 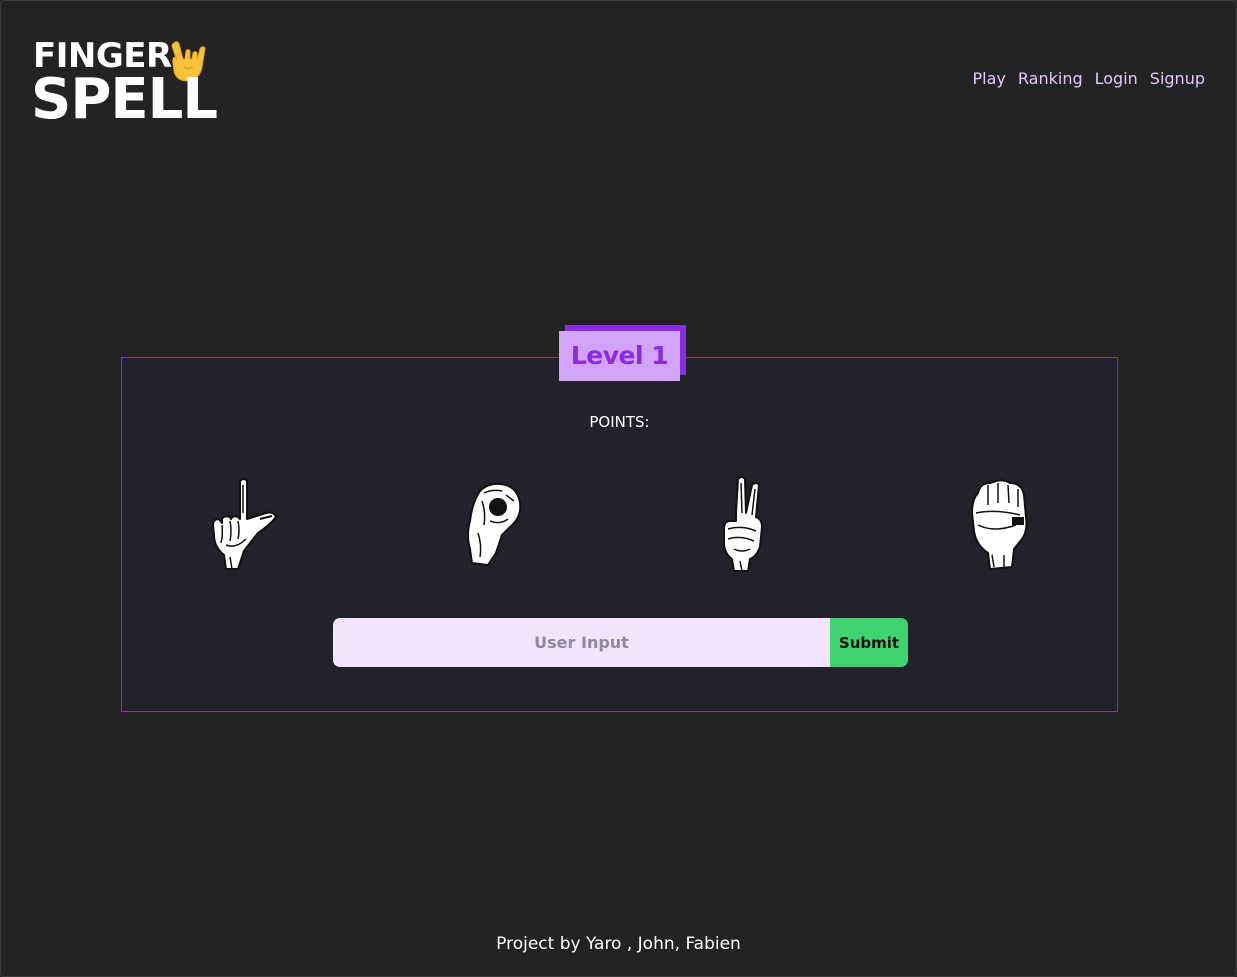 I want to click on nav-link-signup: Signup, so click(x=1177, y=78).